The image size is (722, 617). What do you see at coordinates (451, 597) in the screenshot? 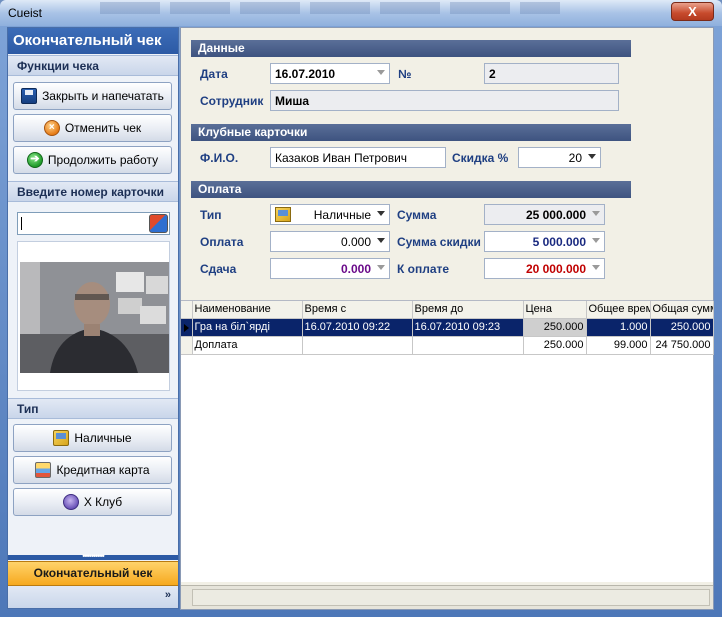
I see `status-panel` at bounding box center [451, 597].